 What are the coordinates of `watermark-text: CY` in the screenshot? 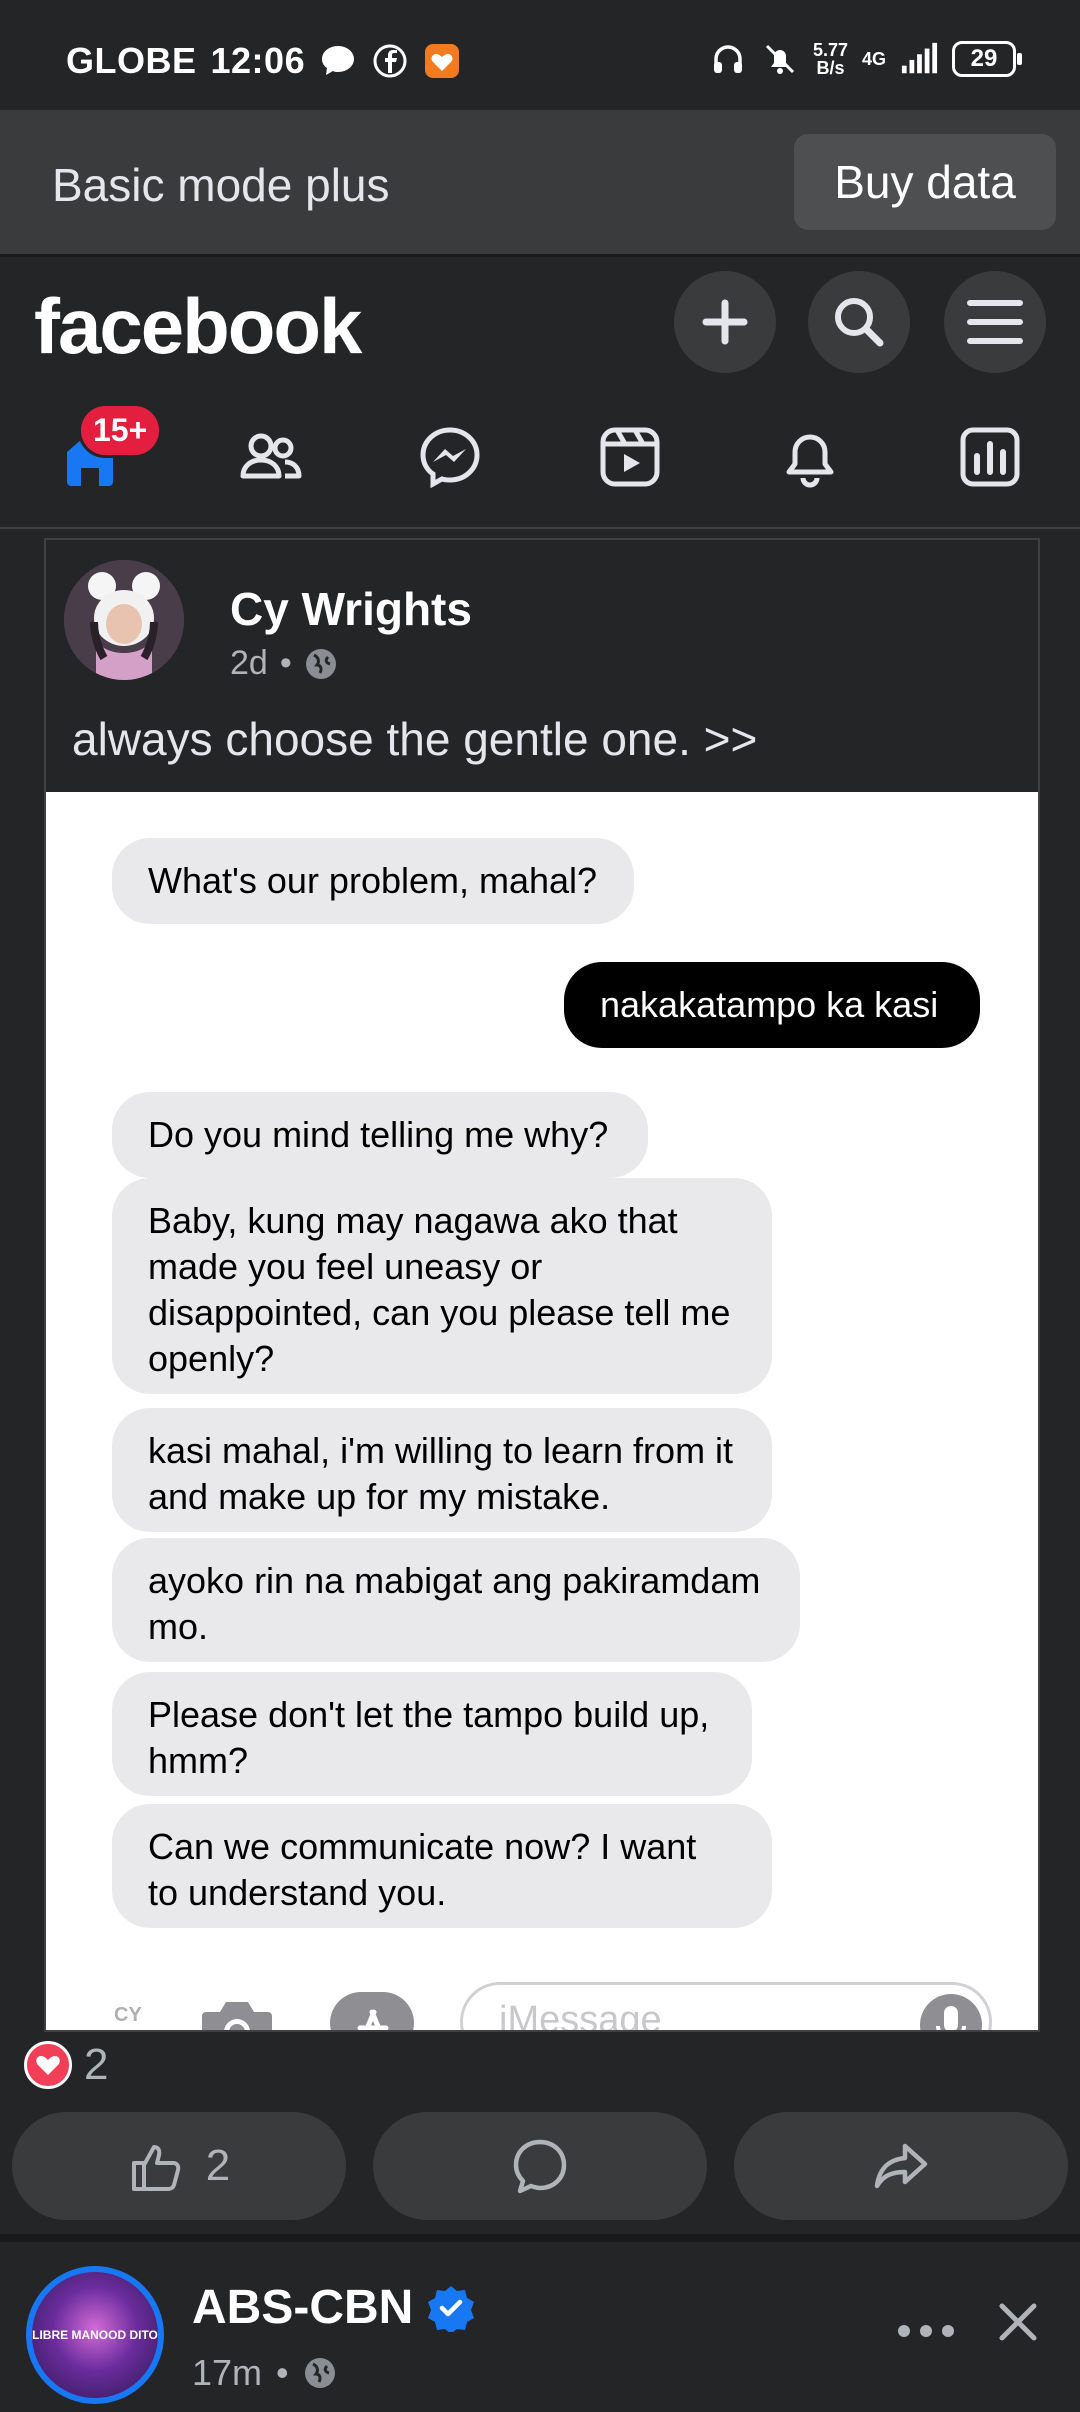 It's located at (128, 2015).